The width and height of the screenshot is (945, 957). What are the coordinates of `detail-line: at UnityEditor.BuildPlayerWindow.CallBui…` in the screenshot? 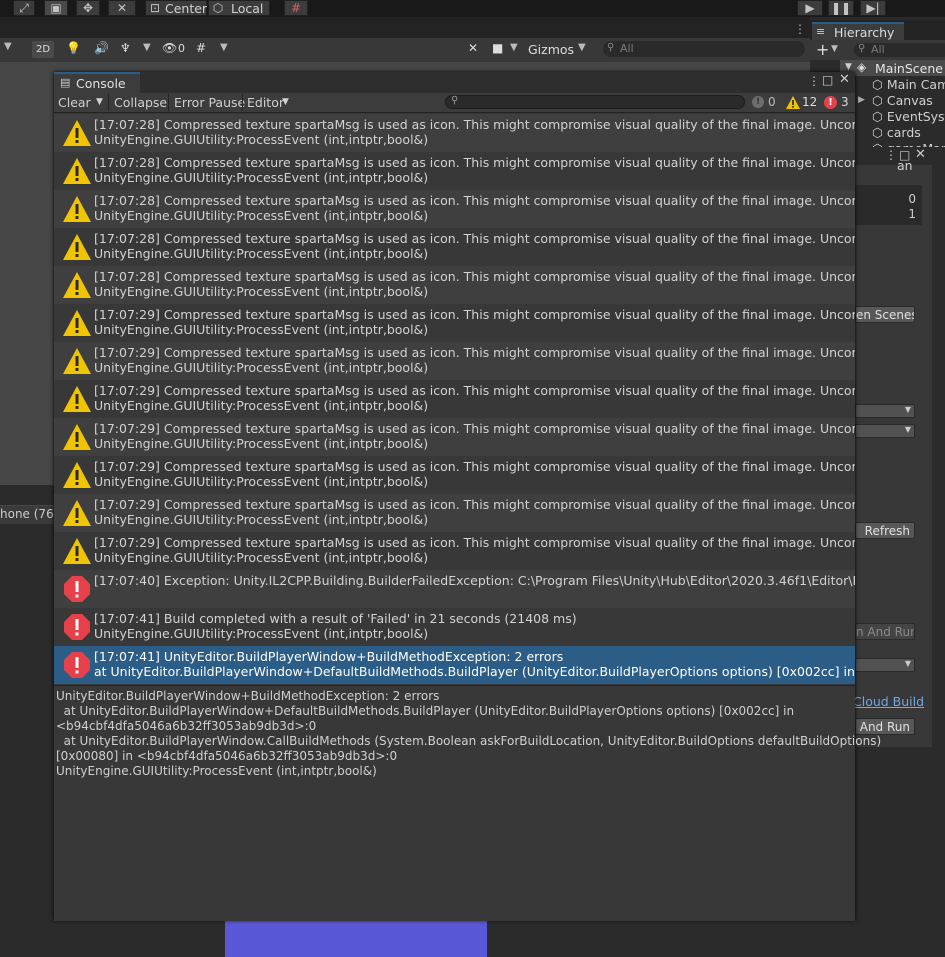 It's located at (469, 741).